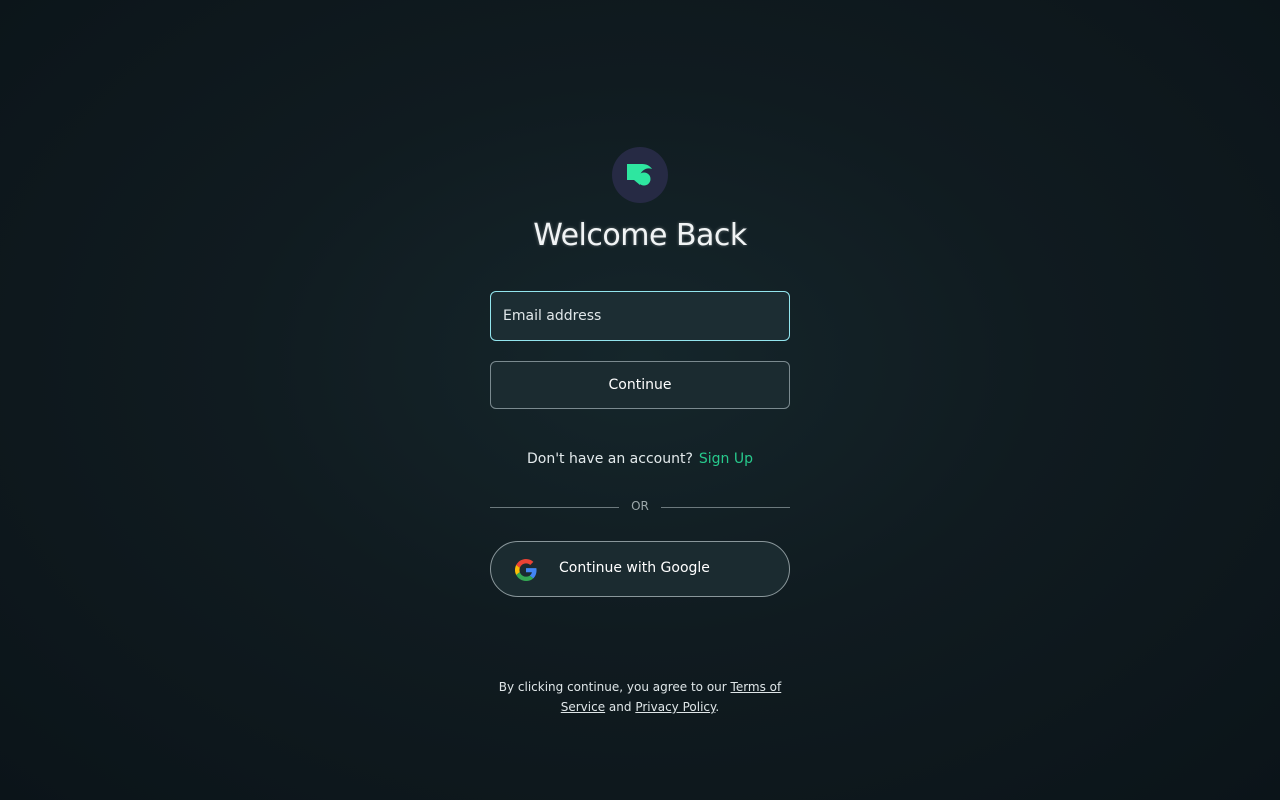 This screenshot has height=800, width=1280. I want to click on google-icon, so click(526, 570).